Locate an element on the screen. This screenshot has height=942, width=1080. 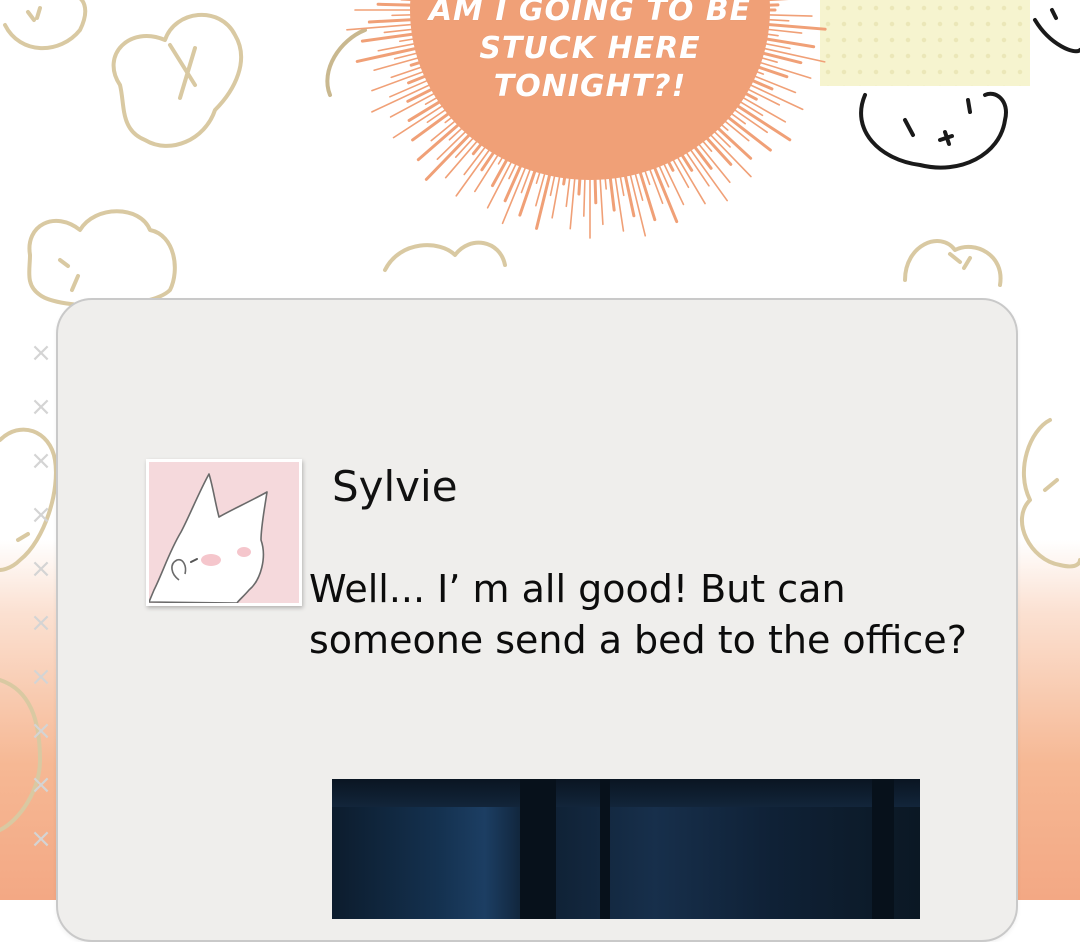
burst-caption: AM I GOING TO BE STUCK HERE TONIGHT?! is located at coordinates (590, 53).